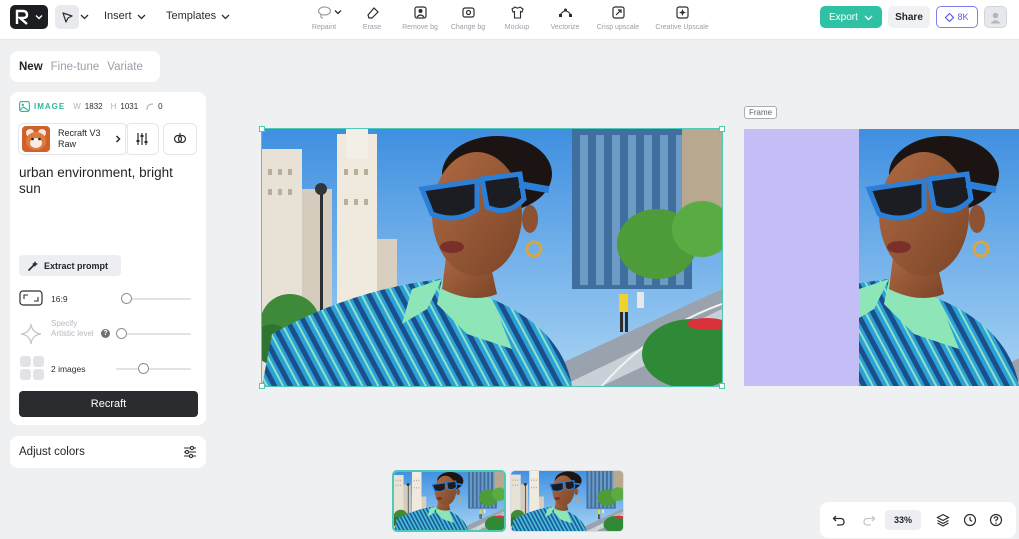 The height and width of the screenshot is (539, 1019). What do you see at coordinates (618, 27) in the screenshot?
I see `crisp-upscale-label: Crisp upscale` at bounding box center [618, 27].